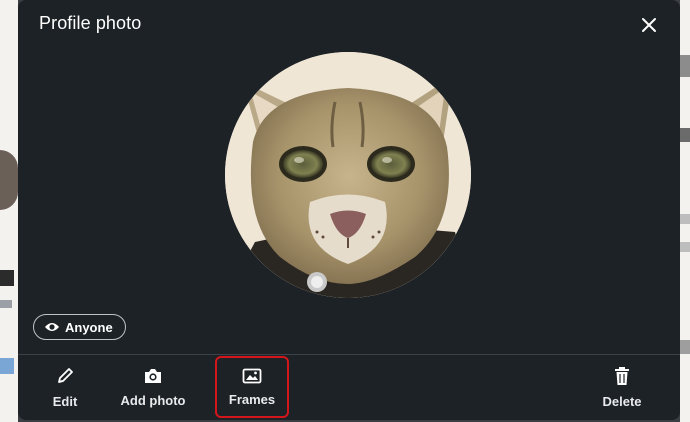 Image resolution: width=690 pixels, height=422 pixels. I want to click on camera-icon, so click(153, 375).